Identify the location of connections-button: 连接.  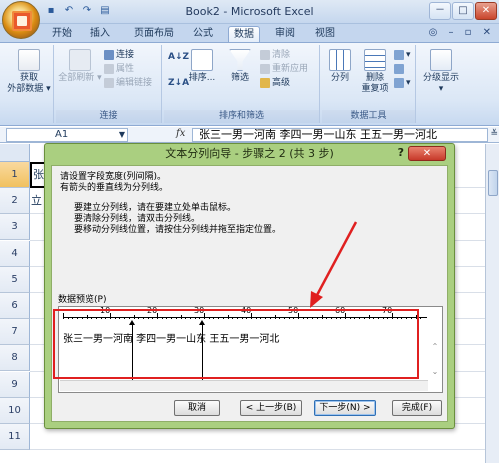
(119, 55).